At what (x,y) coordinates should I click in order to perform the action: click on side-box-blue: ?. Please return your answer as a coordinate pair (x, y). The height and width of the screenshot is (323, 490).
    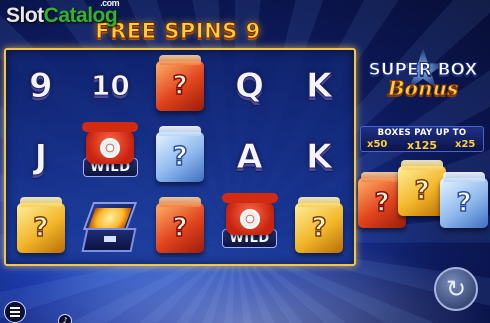
    Looking at the image, I should click on (464, 200).